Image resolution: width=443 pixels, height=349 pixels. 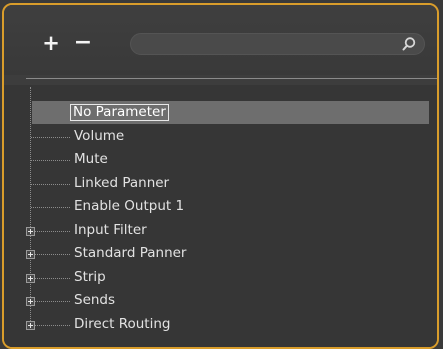 I want to click on tree-item-label: Direct Routing, so click(x=122, y=323).